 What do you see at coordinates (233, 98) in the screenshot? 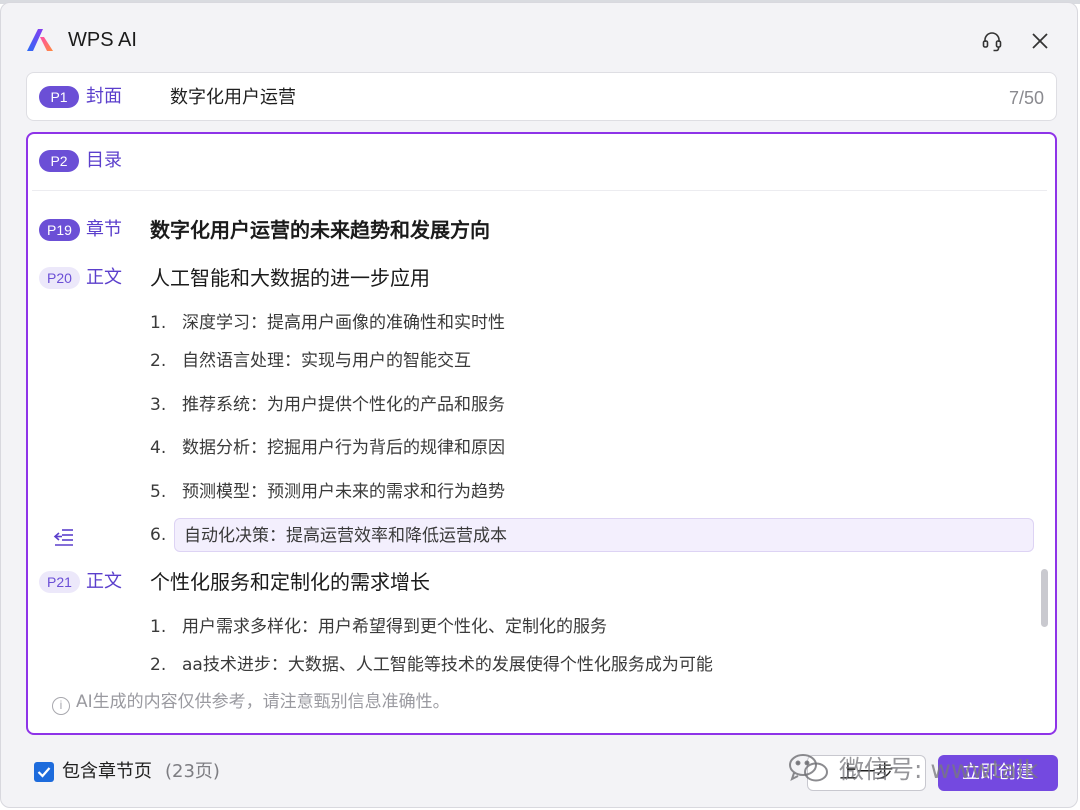
I see `cover-title-input: 数字化用户运营` at bounding box center [233, 98].